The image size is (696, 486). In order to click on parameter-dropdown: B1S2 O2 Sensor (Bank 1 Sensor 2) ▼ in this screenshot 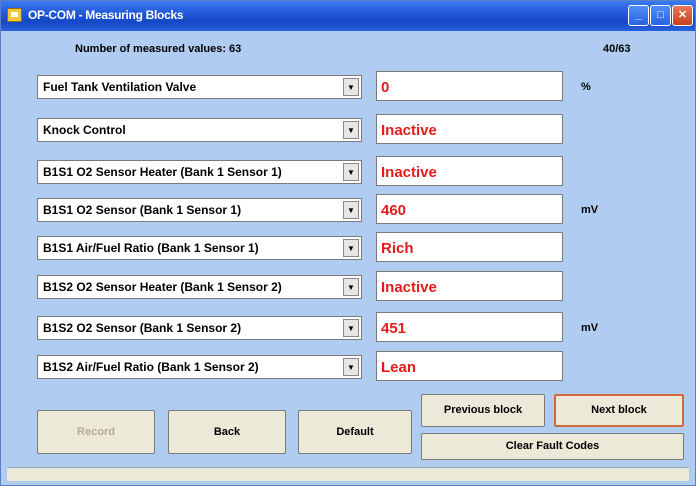, I will do `click(199, 328)`.